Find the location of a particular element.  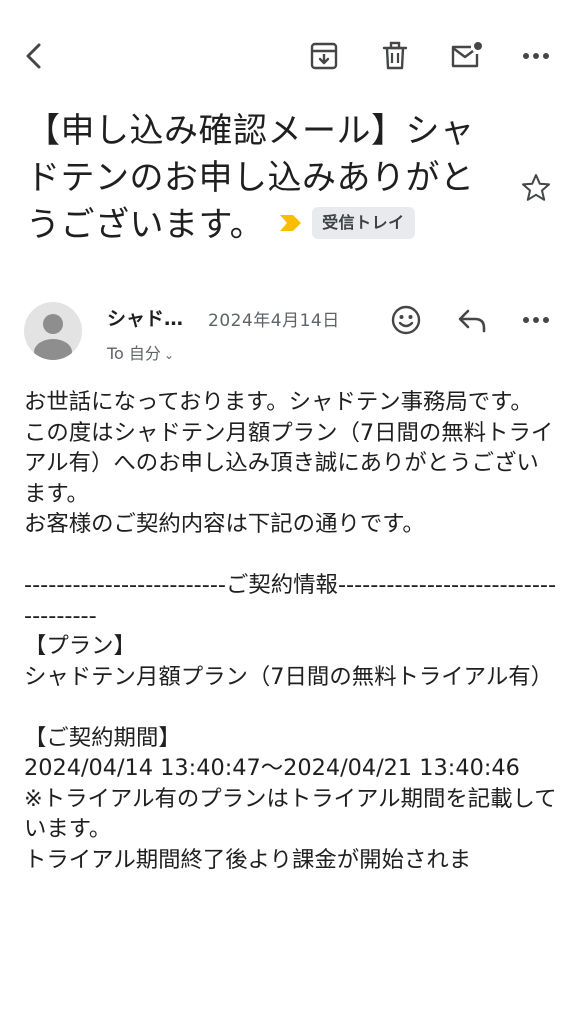

archive-icon is located at coordinates (324, 56).